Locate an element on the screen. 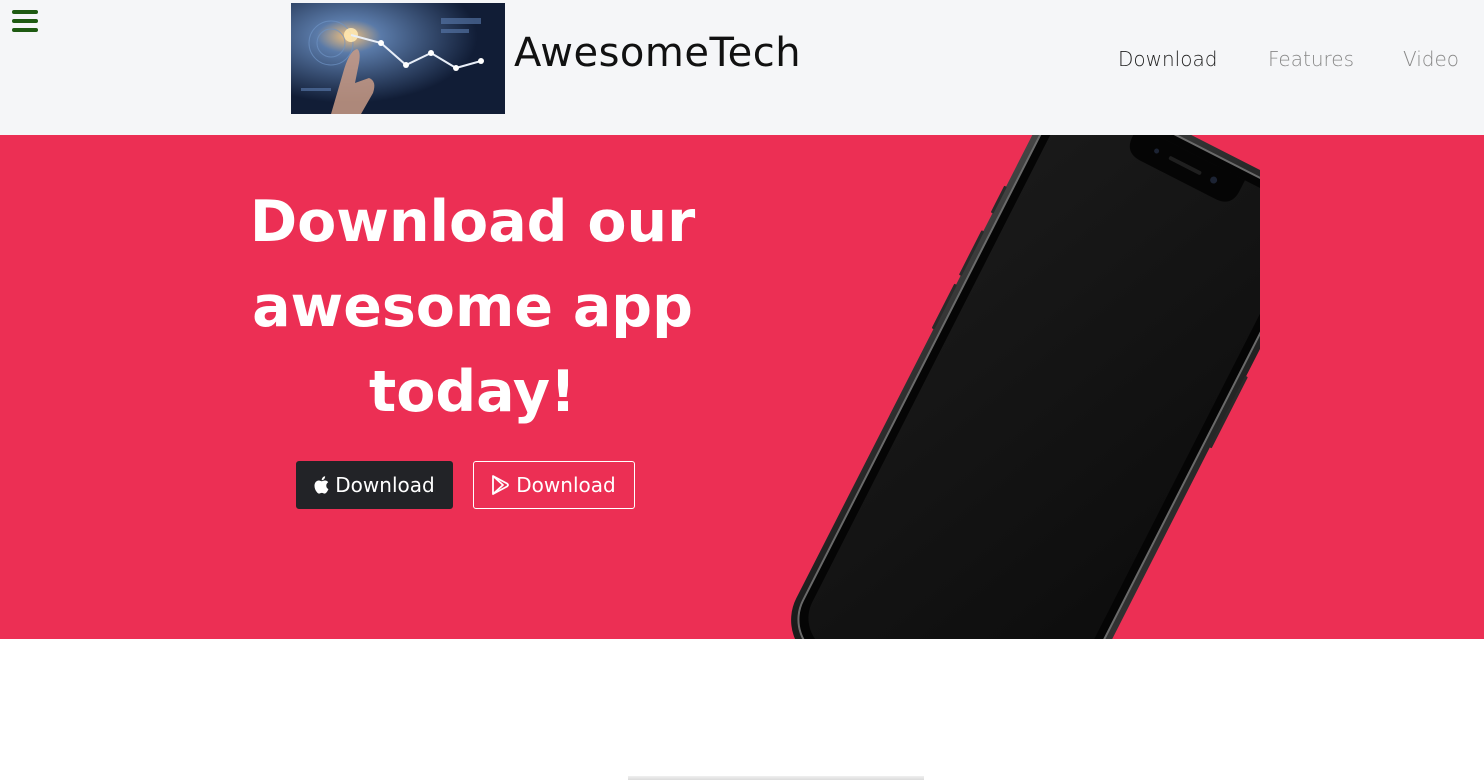  card-edge-divider is located at coordinates (776, 778).